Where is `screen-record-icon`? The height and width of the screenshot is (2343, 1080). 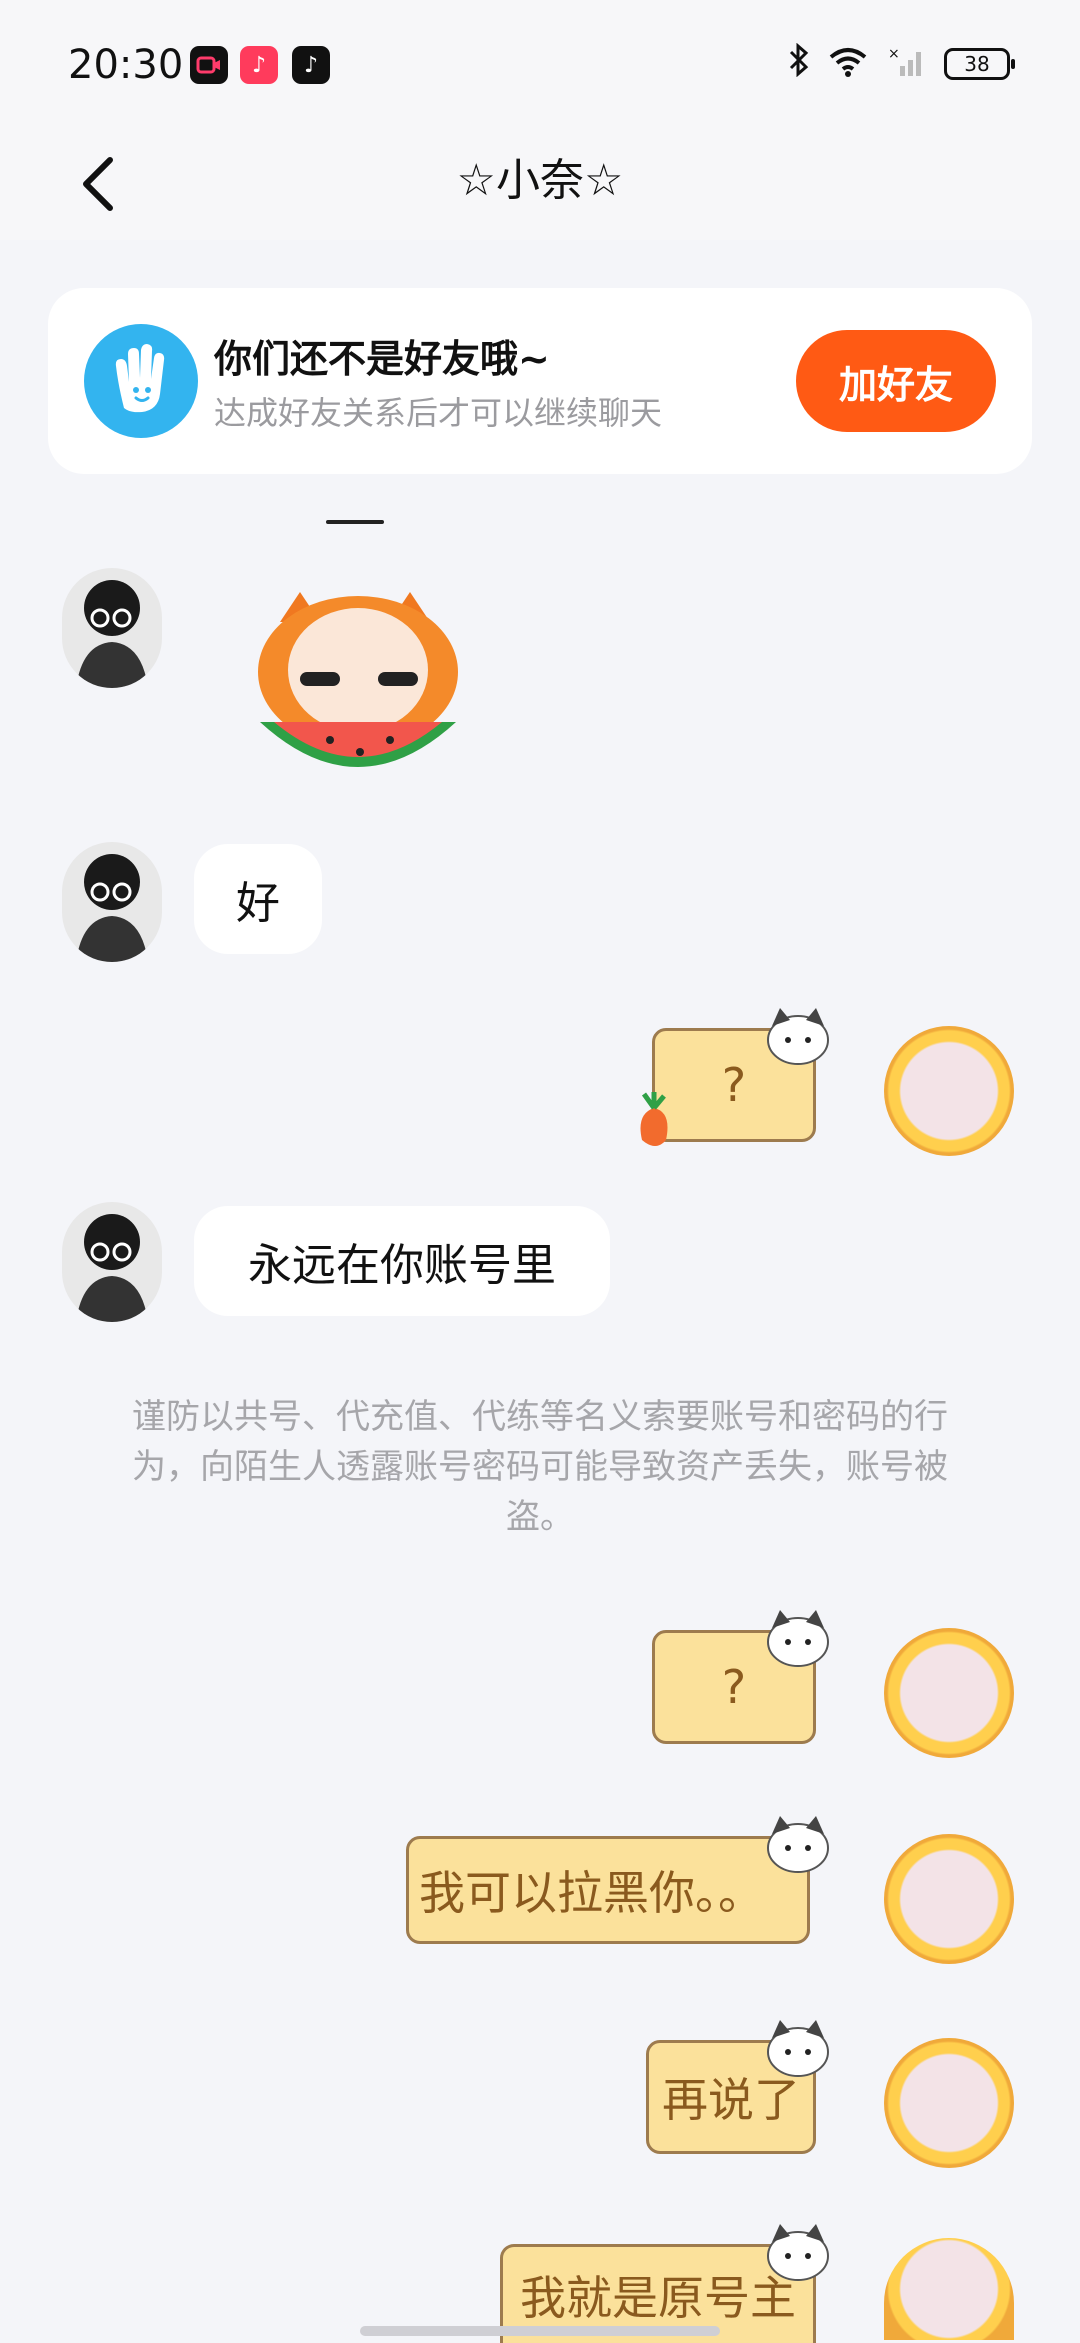
screen-record-icon is located at coordinates (209, 65).